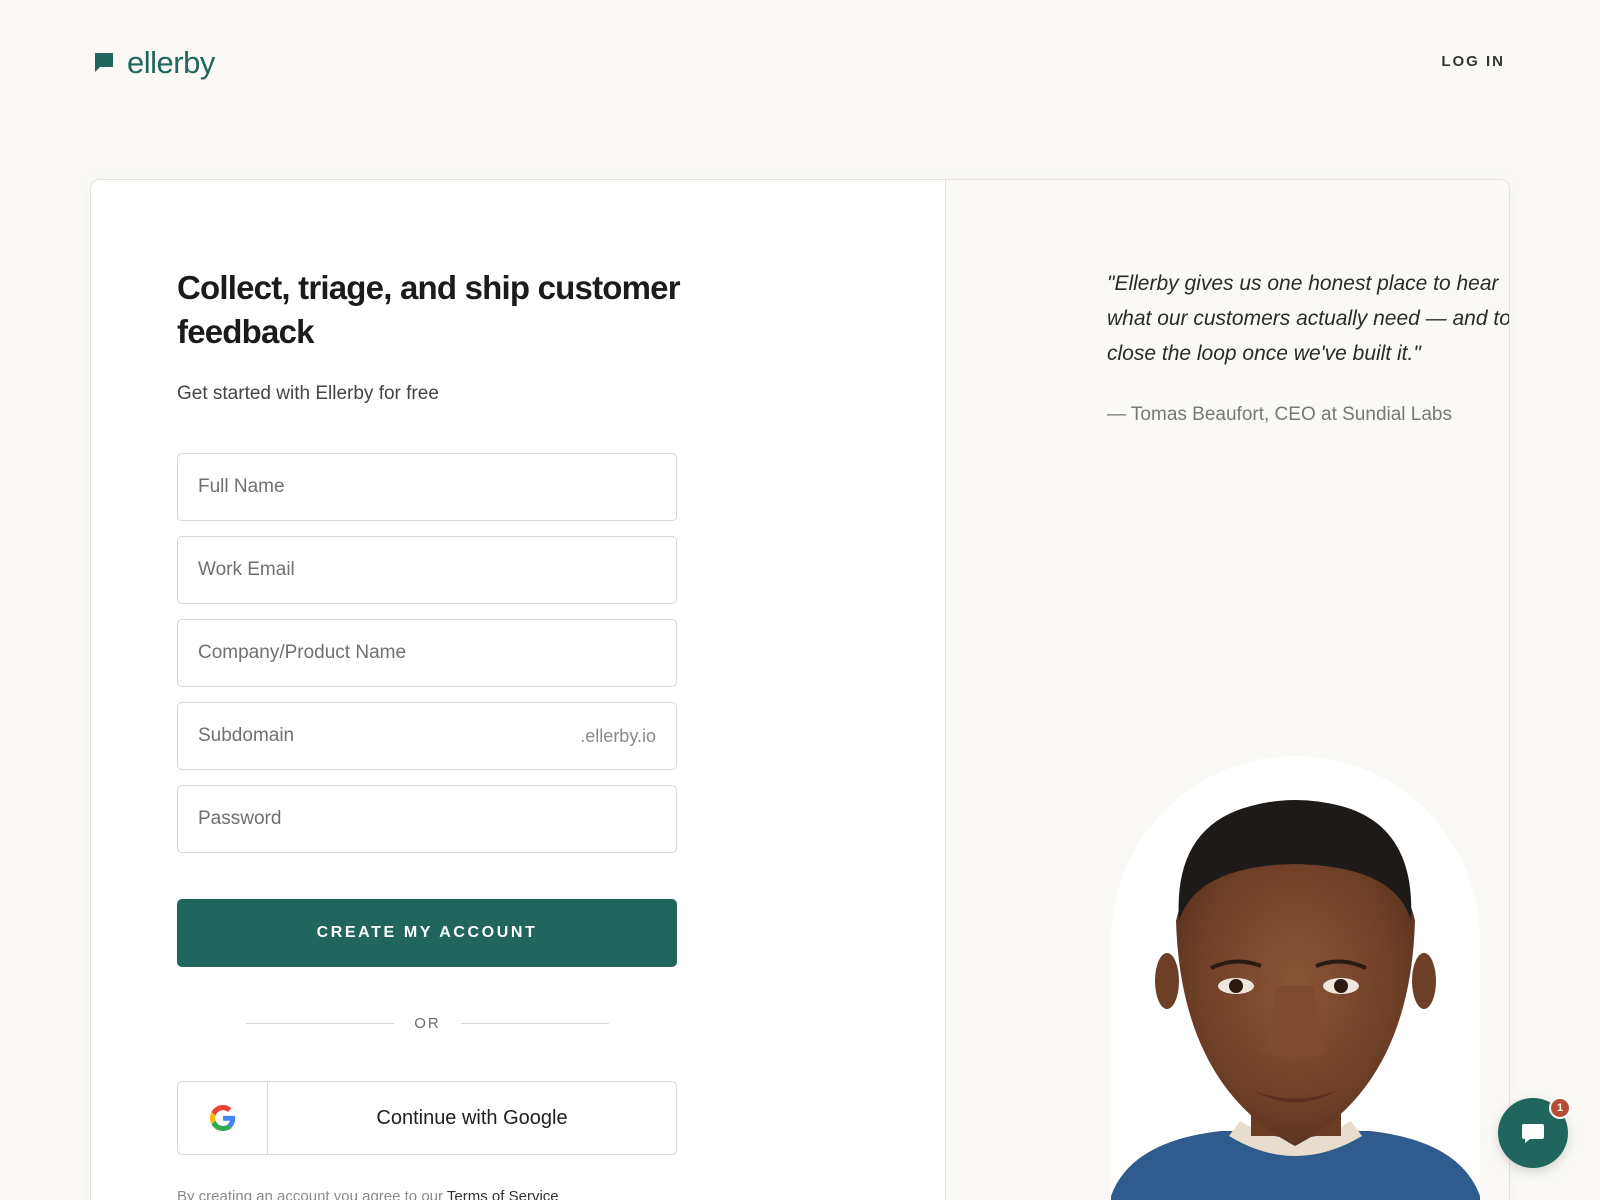 Image resolution: width=1600 pixels, height=1200 pixels. I want to click on person-portrait-image, so click(1295, 978).